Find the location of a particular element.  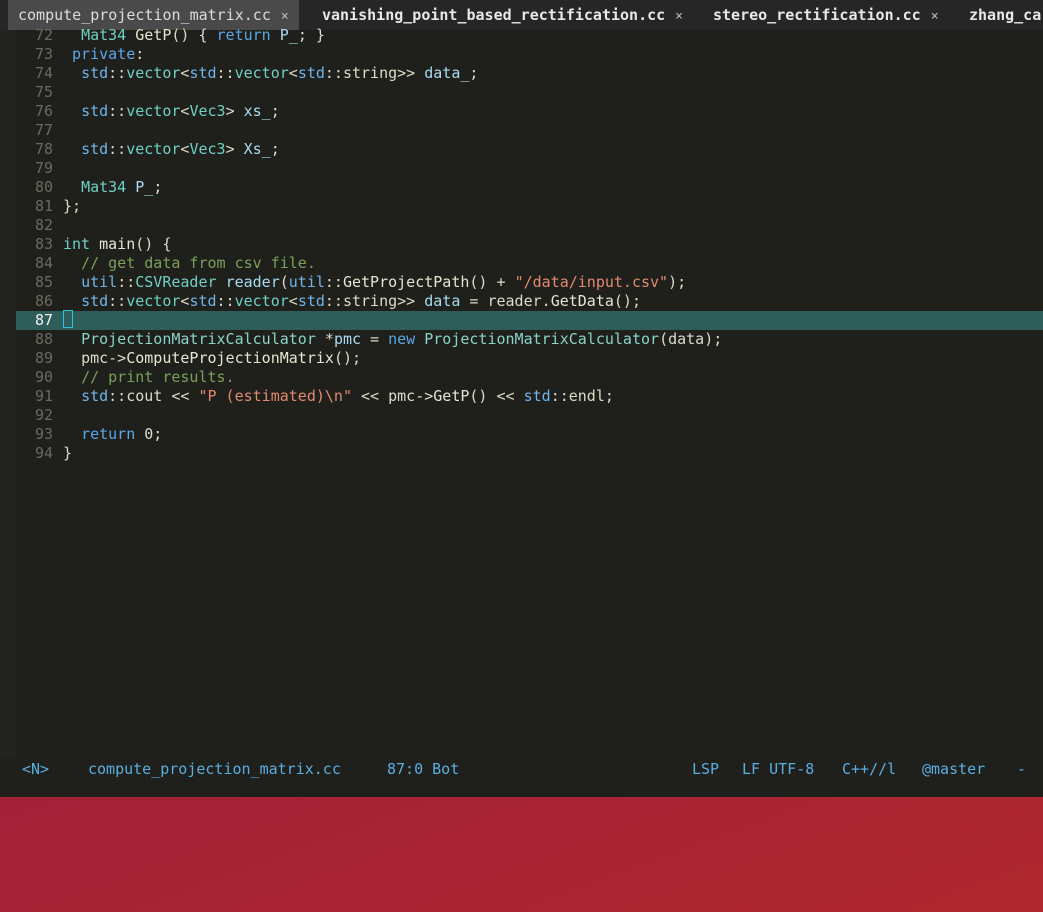

line-number: 73 is located at coordinates (43, 54).